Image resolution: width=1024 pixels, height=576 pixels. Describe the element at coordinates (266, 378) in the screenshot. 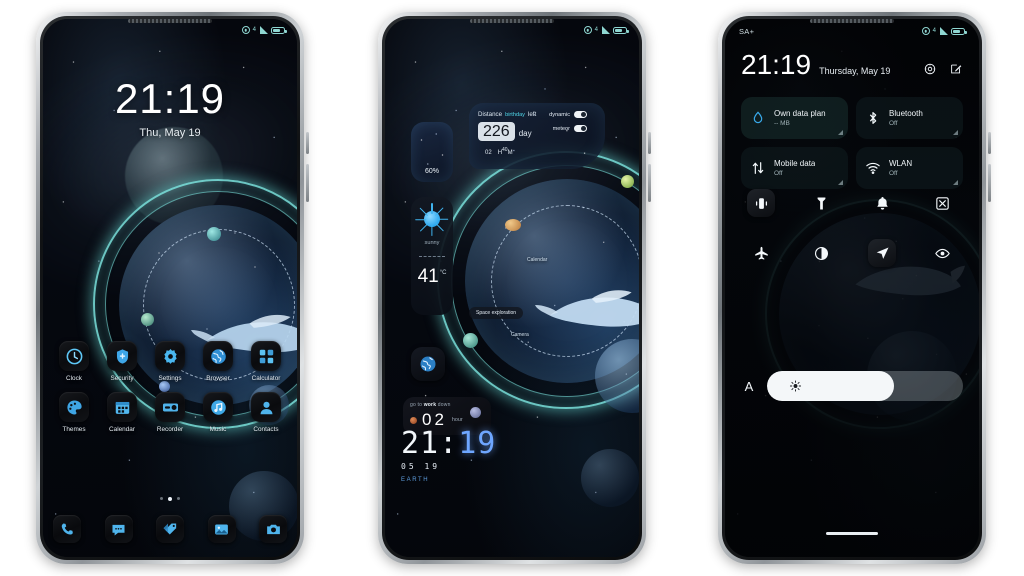

I see `app-label: Calculator` at that location.